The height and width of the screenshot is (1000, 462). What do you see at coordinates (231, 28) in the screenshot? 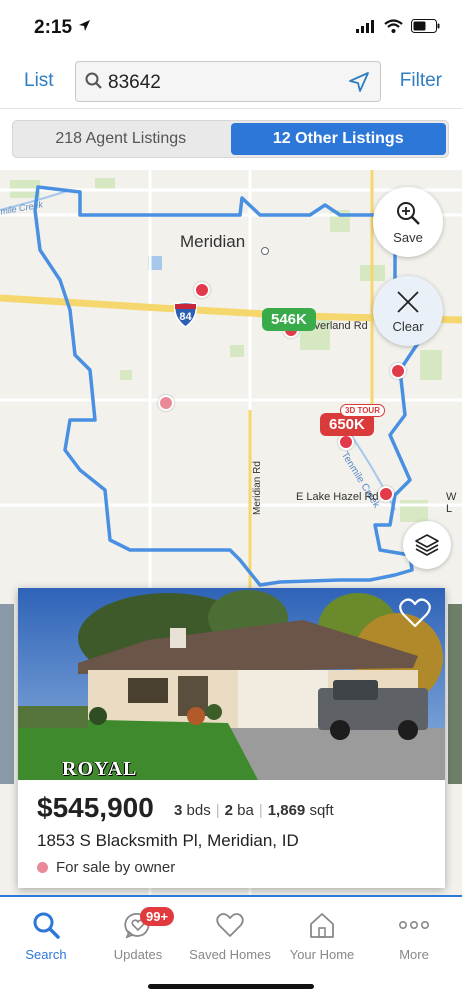
I see `status-bar: 2:15` at bounding box center [231, 28].